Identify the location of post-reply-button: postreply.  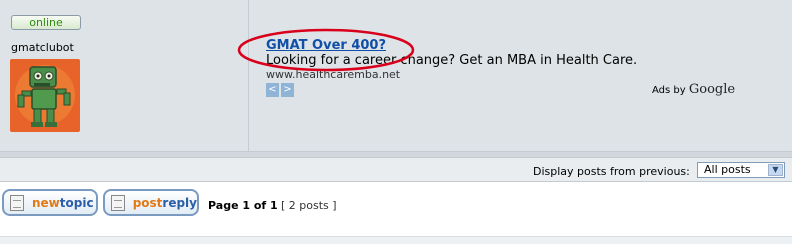
(151, 202).